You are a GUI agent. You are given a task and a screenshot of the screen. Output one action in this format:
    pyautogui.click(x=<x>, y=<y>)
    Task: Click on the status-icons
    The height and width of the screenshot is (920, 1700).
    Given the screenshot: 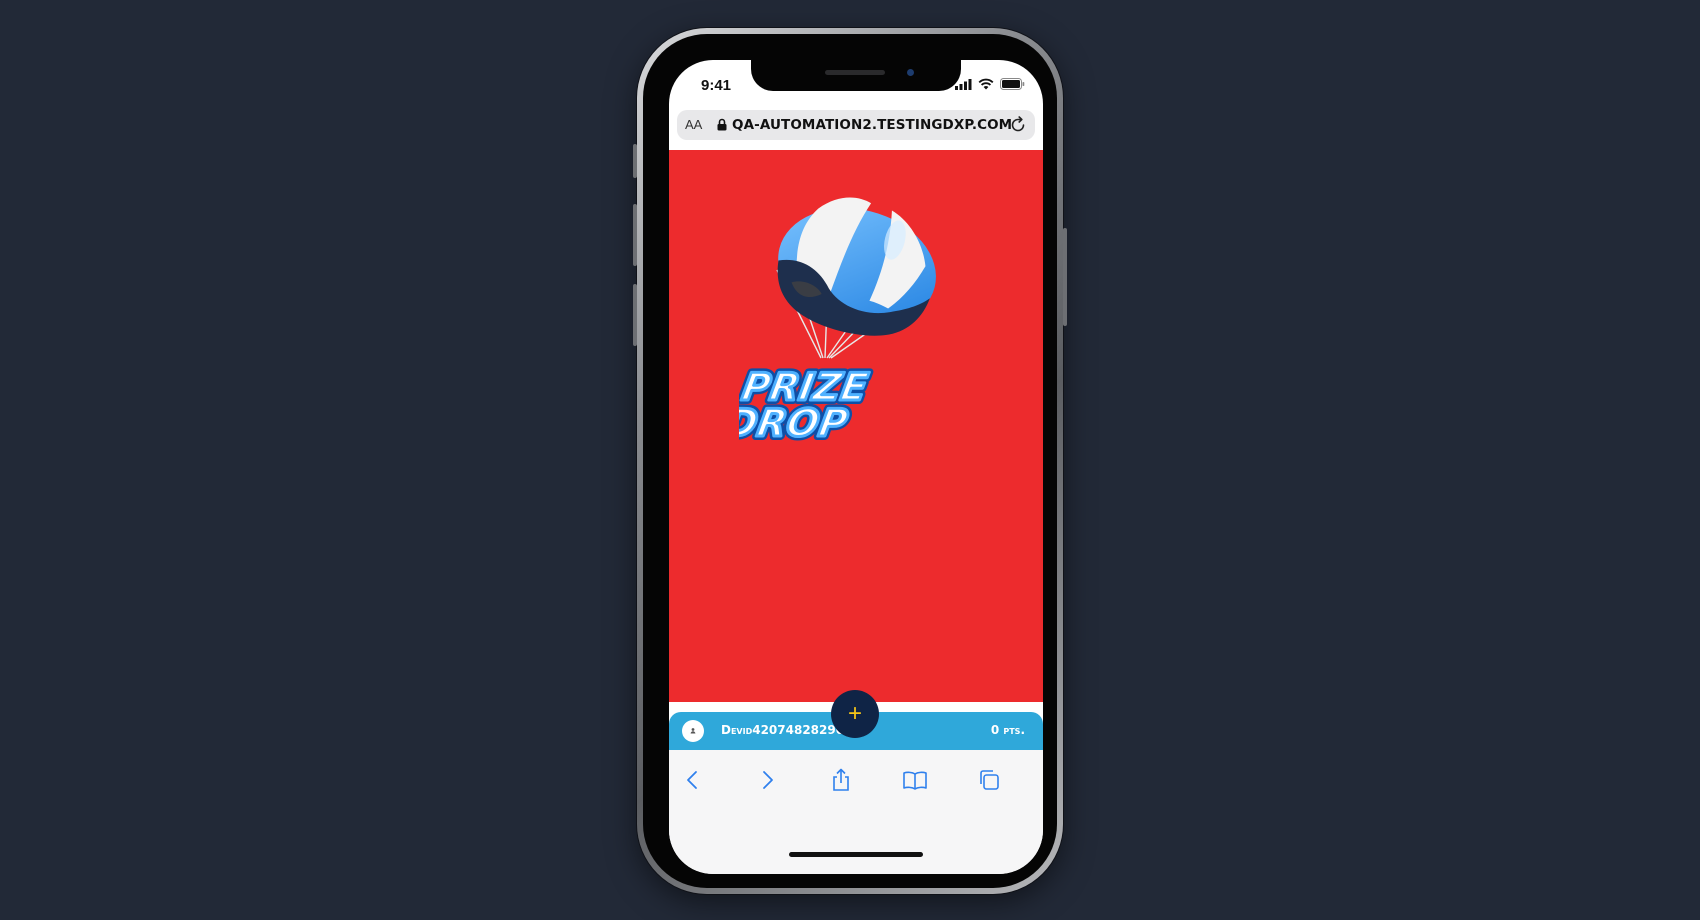 What is the action you would take?
    pyautogui.click(x=990, y=84)
    